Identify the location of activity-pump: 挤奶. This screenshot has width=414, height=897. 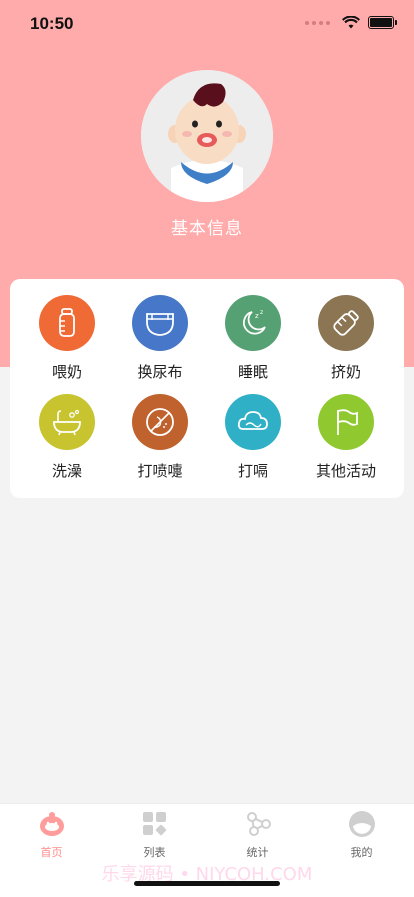
(346, 330).